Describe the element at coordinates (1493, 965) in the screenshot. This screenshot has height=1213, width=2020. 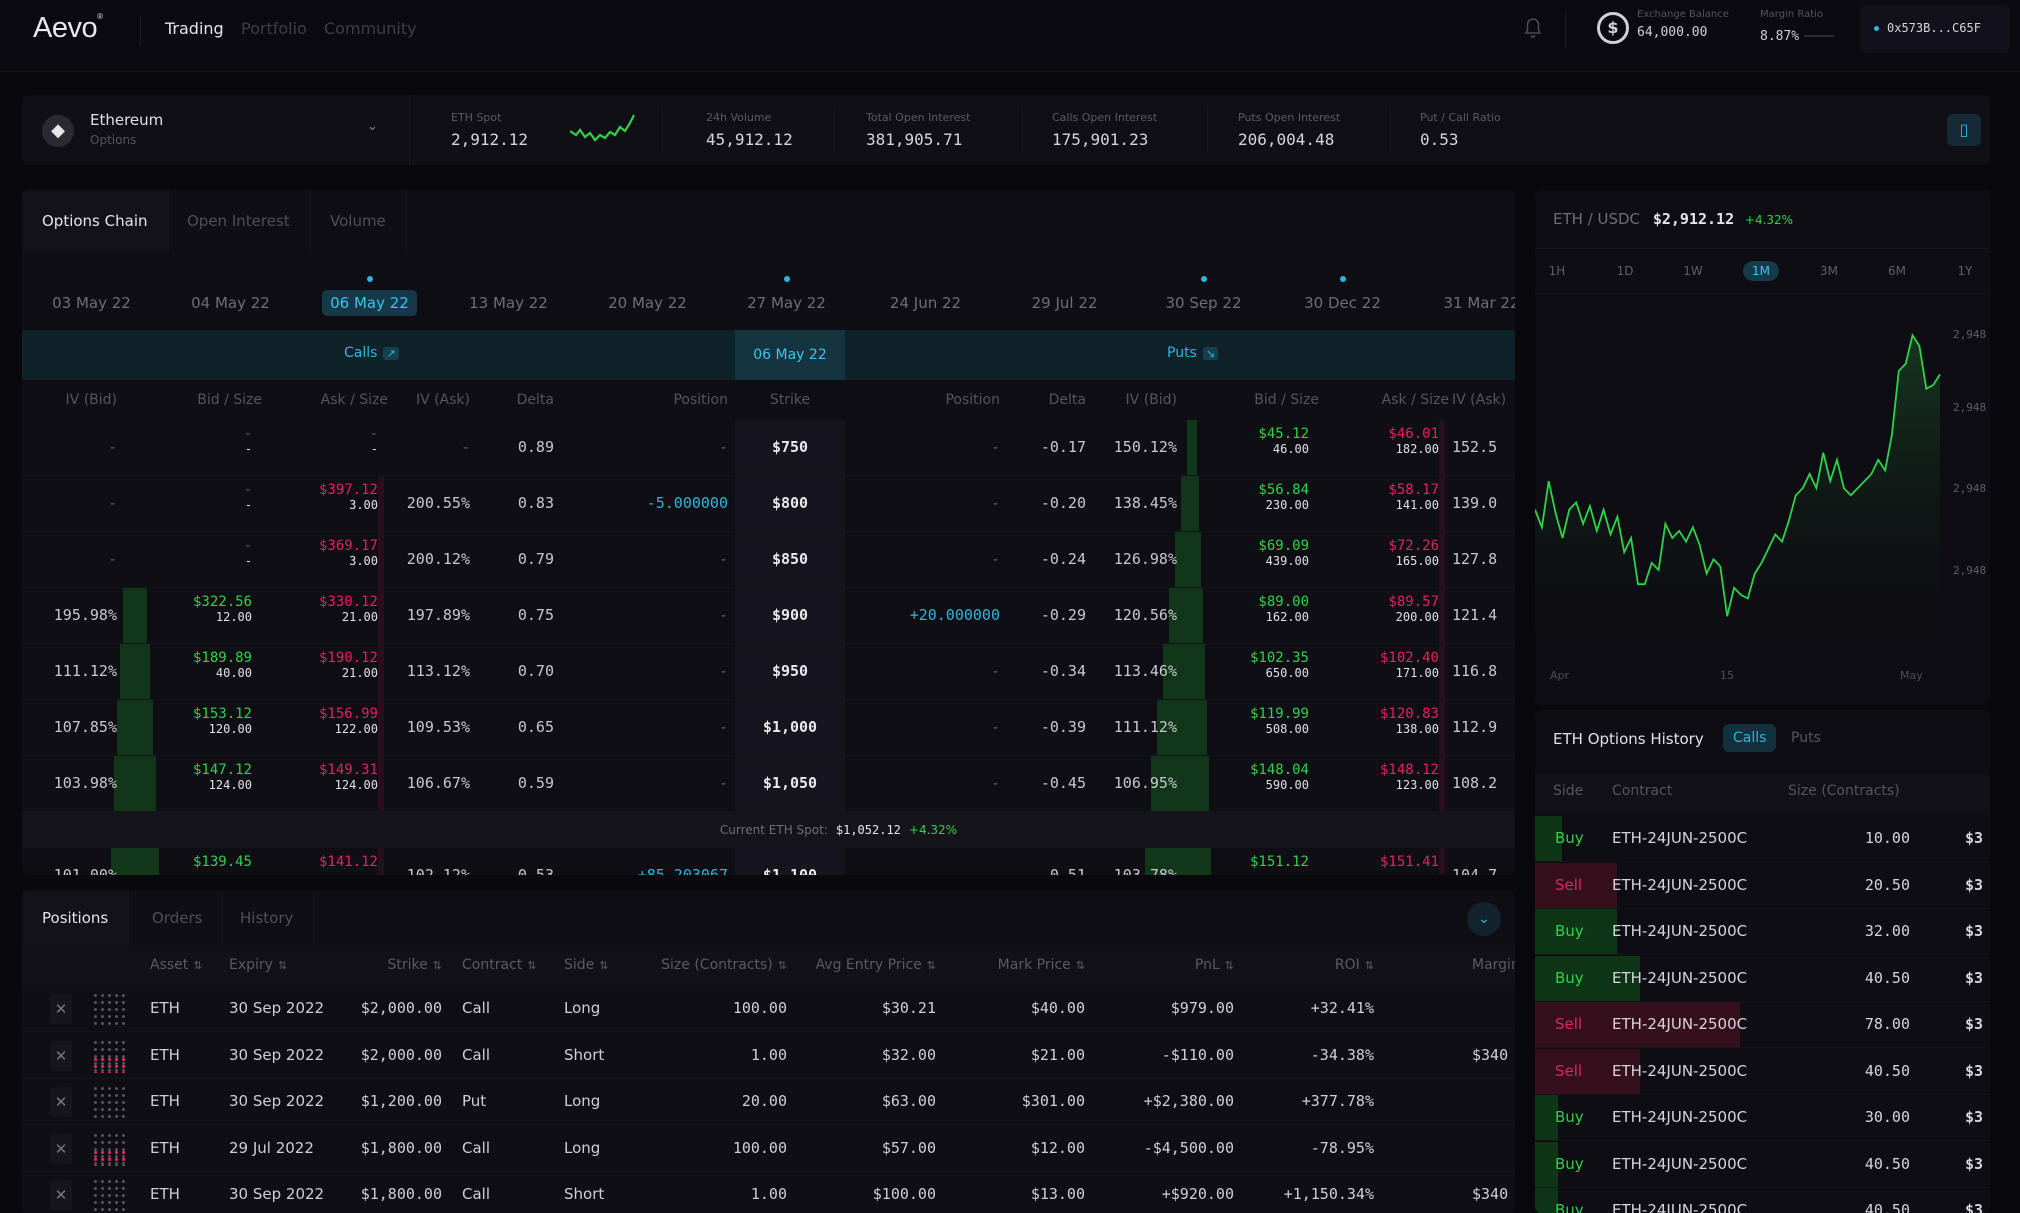
I see `col-header-margin: Margin` at that location.